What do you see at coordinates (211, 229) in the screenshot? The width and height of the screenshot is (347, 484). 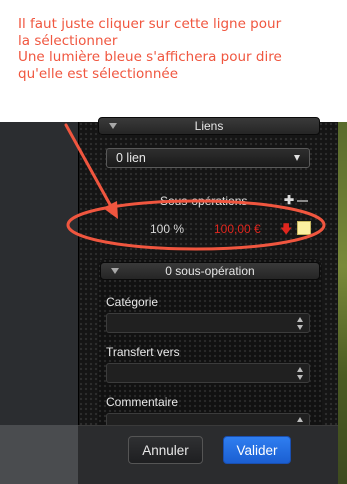 I see `sous-operation-row: 100 % 100,00 € 🡇` at bounding box center [211, 229].